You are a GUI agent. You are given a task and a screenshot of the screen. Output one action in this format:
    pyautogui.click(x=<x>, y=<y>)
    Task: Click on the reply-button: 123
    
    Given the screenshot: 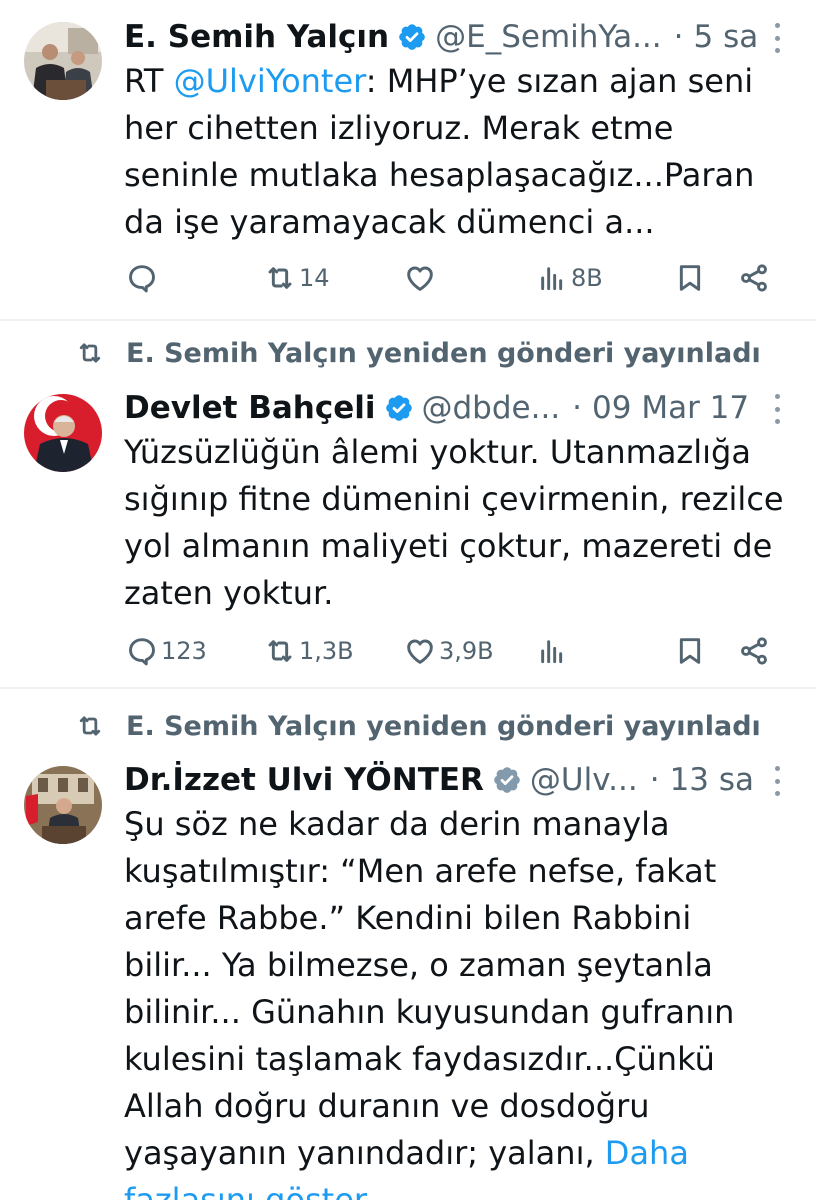 What is the action you would take?
    pyautogui.click(x=166, y=651)
    